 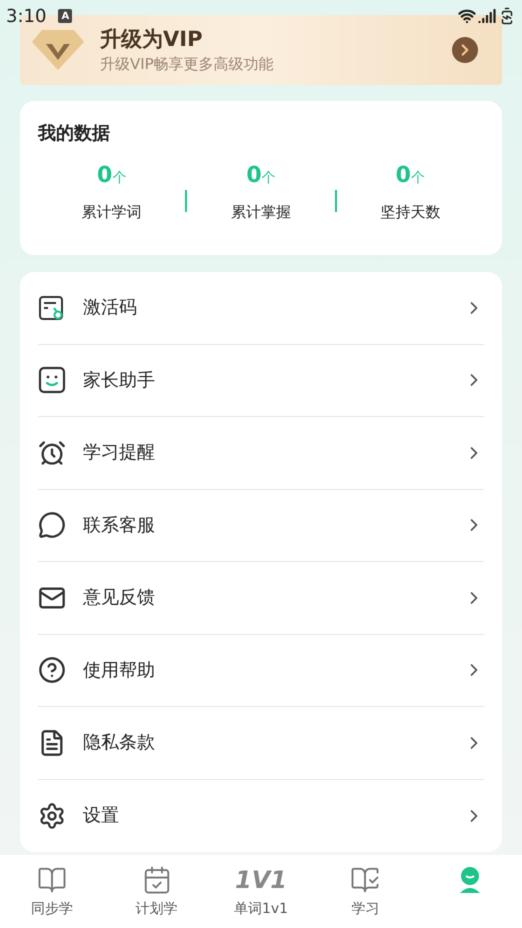 I want to click on diamond-icon, so click(x=58, y=50).